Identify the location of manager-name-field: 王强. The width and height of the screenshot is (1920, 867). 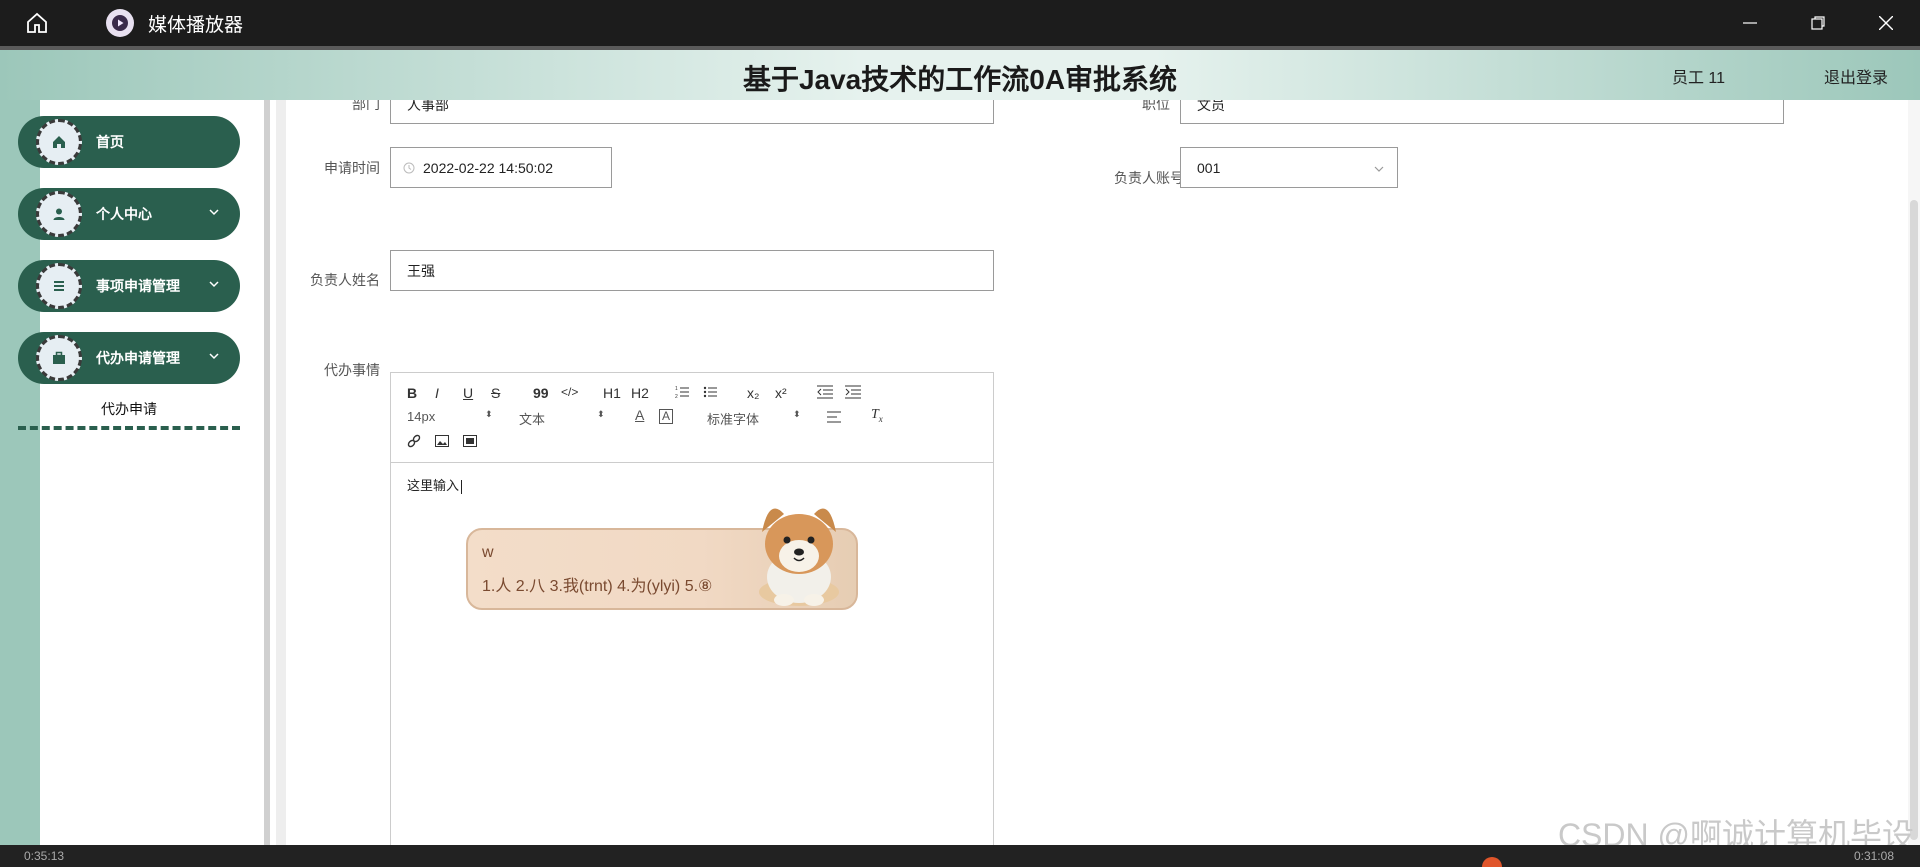
(692, 270).